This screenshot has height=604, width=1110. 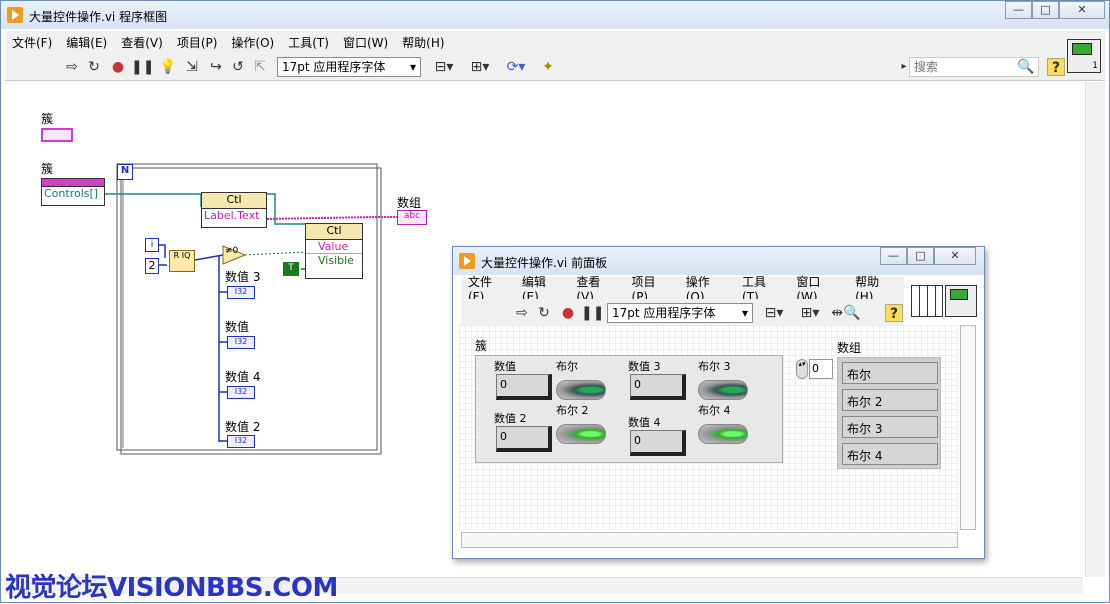 I want to click on boolean3-led, so click(x=723, y=390).